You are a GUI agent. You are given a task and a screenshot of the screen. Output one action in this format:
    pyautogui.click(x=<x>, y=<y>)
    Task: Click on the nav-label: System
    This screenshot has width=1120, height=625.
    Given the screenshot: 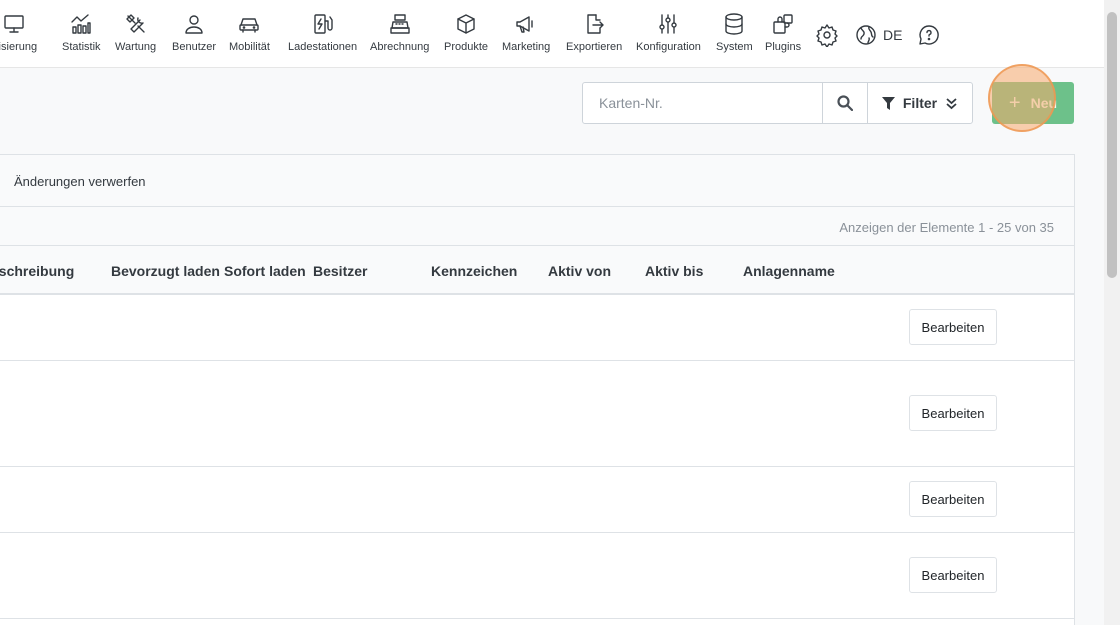 What is the action you would take?
    pyautogui.click(x=734, y=47)
    